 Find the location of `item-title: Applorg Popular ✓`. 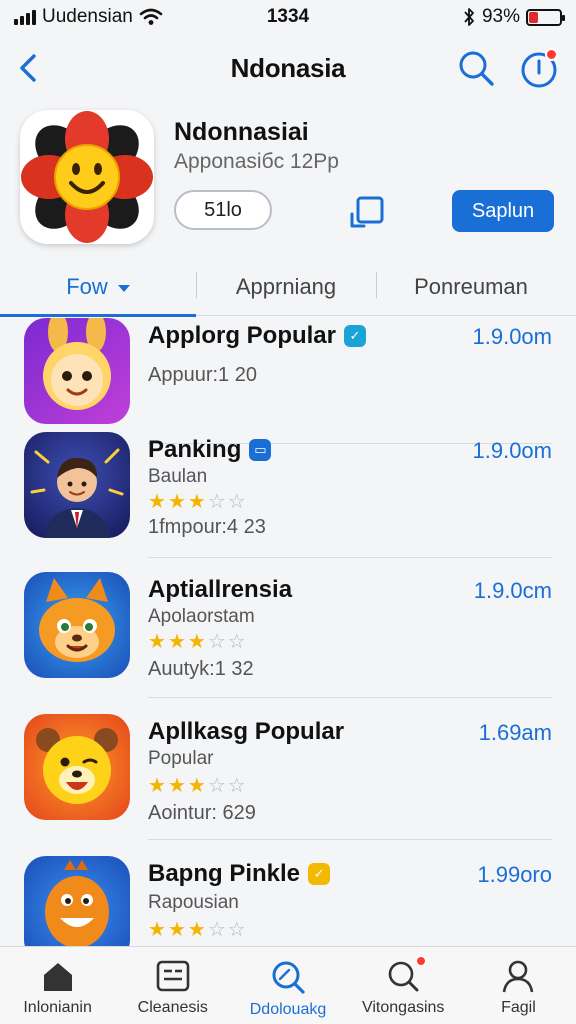

item-title: Applorg Popular ✓ is located at coordinates (257, 336).